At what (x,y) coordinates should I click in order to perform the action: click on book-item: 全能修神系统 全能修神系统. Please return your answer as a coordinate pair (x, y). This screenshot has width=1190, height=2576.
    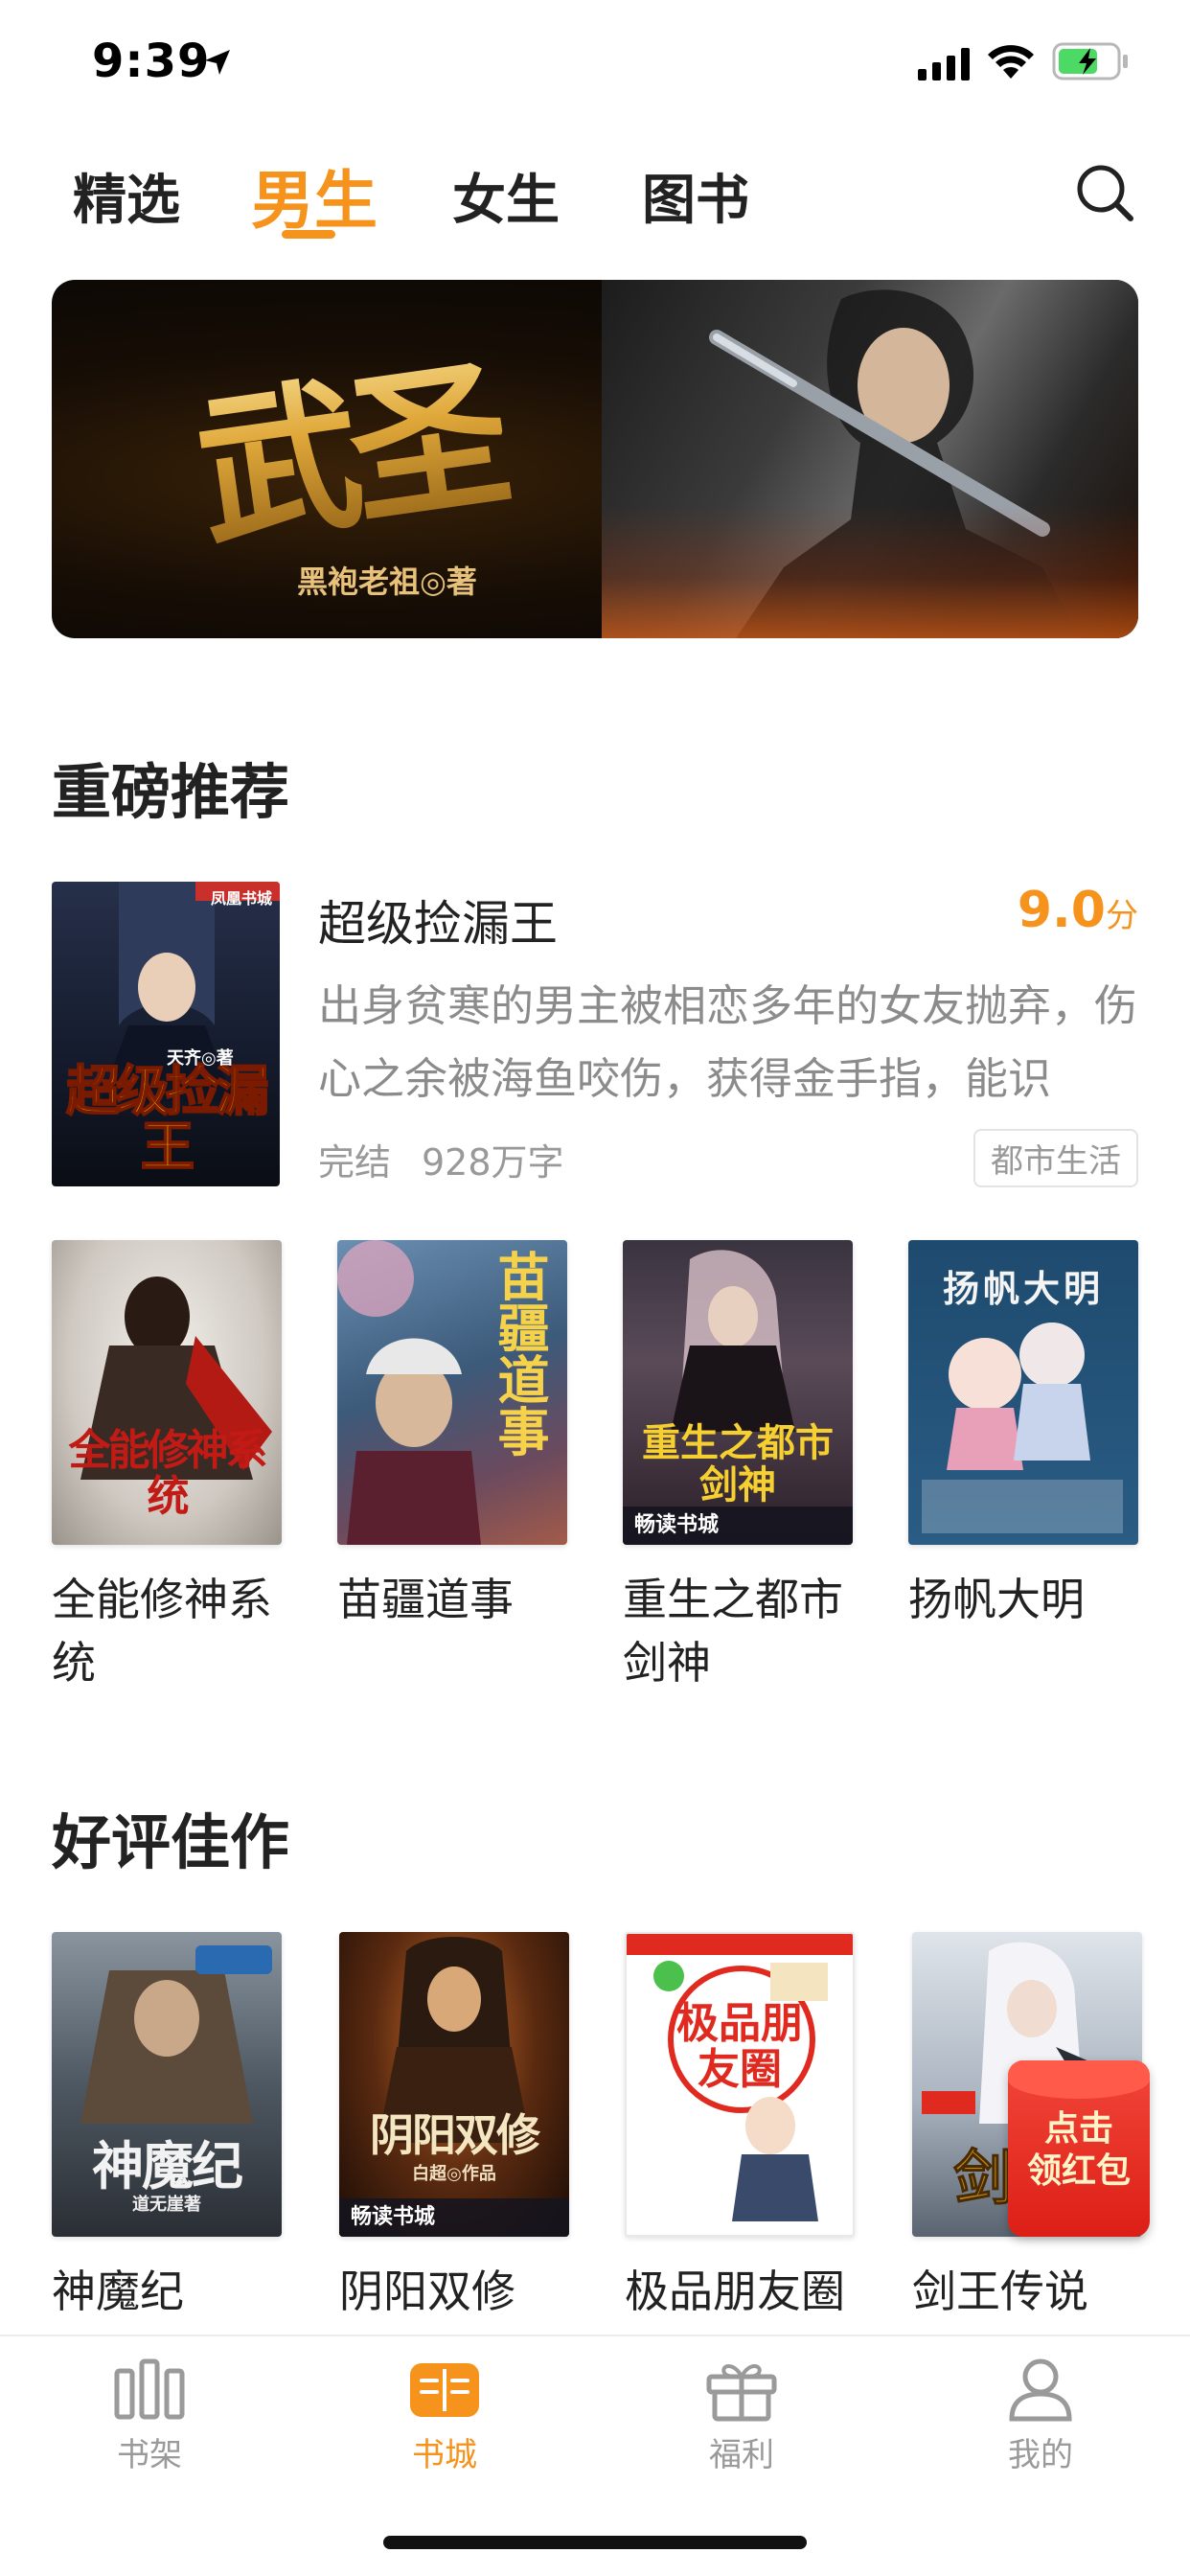
    Looking at the image, I should click on (167, 1467).